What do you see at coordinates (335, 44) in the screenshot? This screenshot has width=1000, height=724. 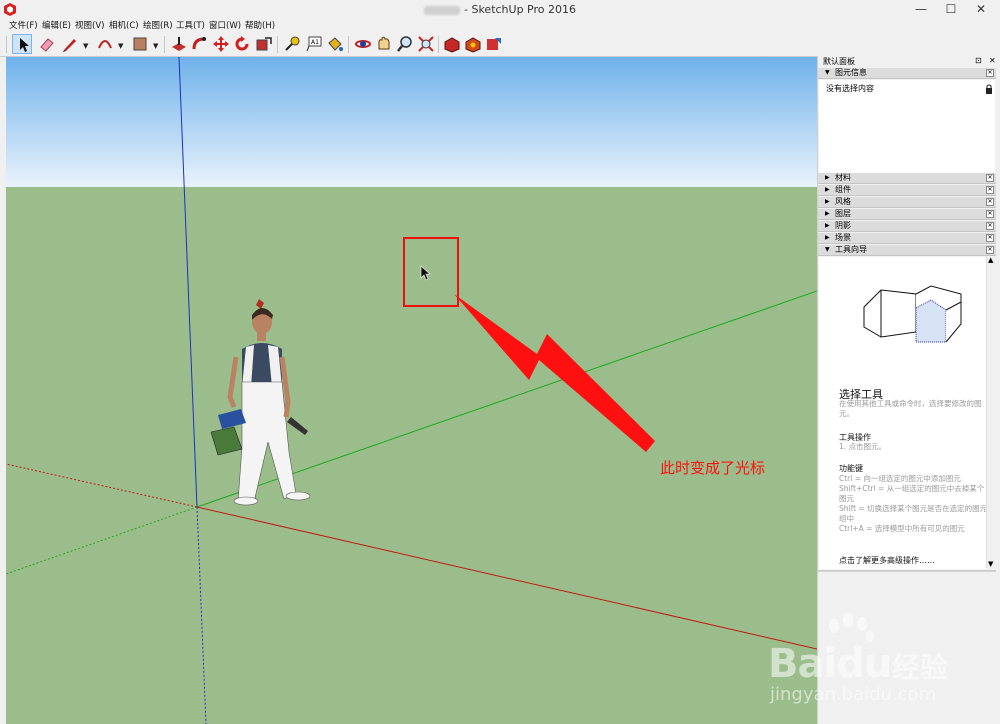 I see `paint-bucket-icon` at bounding box center [335, 44].